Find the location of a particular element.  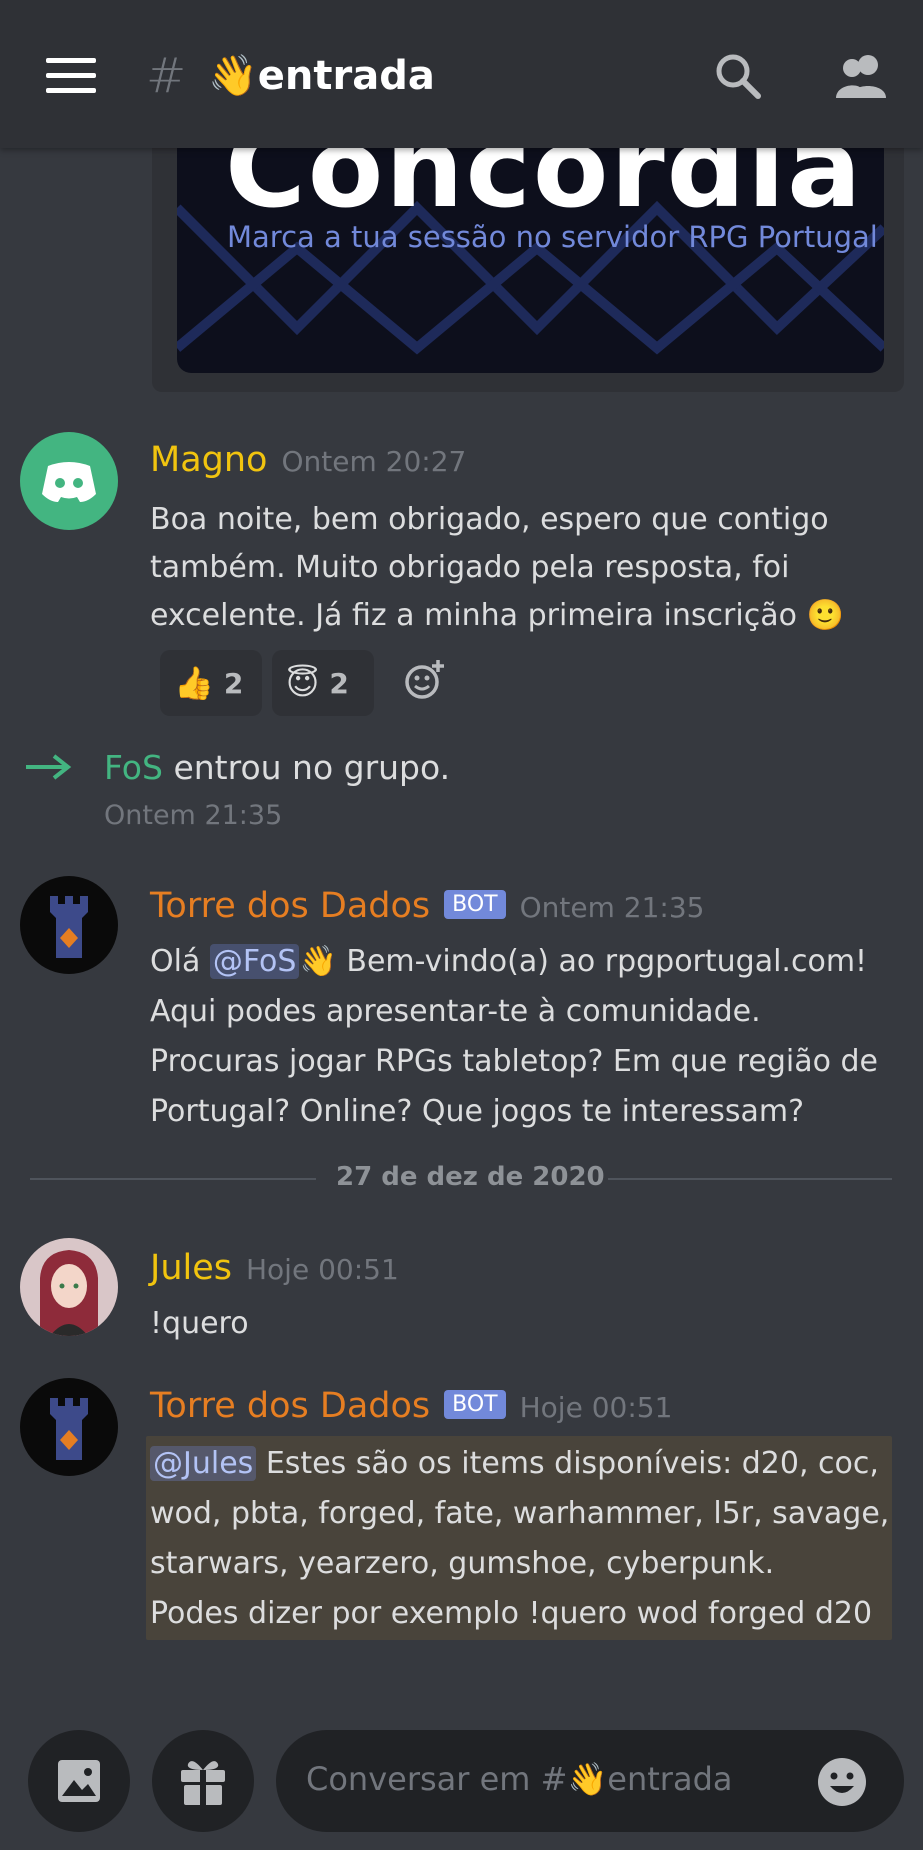

message-text: Olá is located at coordinates (180, 961).